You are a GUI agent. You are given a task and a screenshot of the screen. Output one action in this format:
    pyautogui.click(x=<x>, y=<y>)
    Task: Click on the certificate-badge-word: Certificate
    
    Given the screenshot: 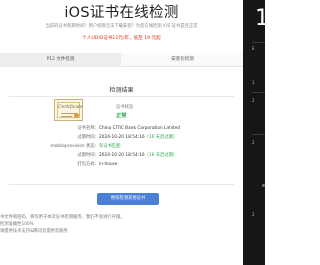 What is the action you would take?
    pyautogui.click(x=70, y=107)
    